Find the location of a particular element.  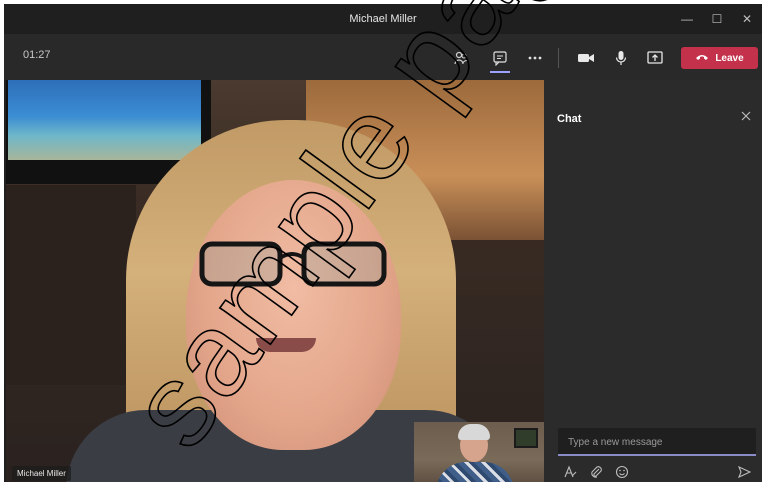

close-chat-icon is located at coordinates (746, 116).